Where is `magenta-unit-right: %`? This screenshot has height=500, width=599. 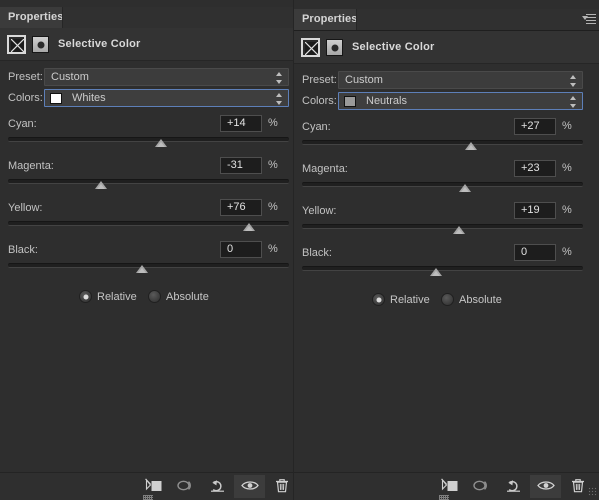 magenta-unit-right: % is located at coordinates (567, 168).